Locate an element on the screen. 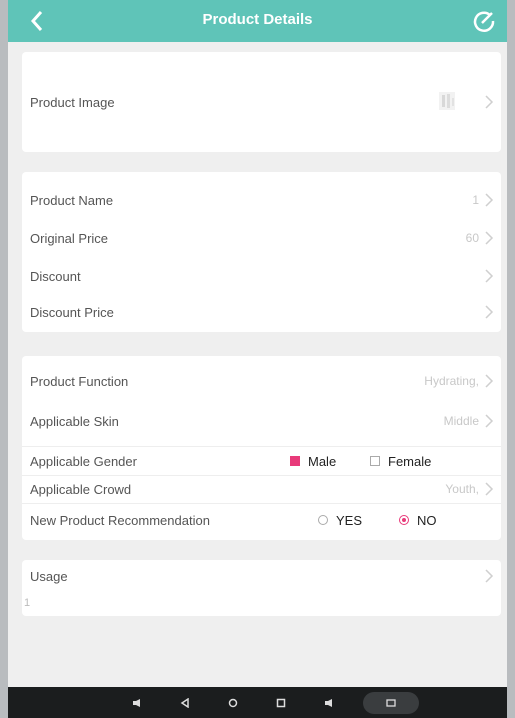  product-name-label: Product Name is located at coordinates (72, 200).